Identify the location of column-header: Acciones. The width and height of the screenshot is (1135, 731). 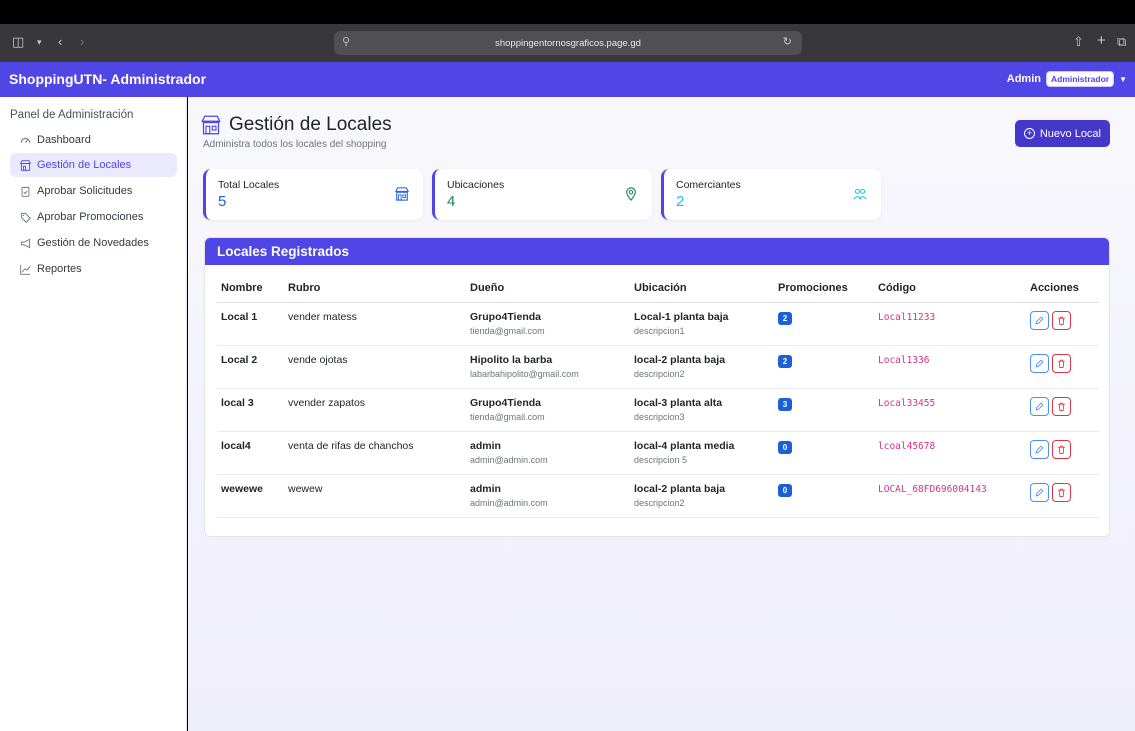
(1062, 289).